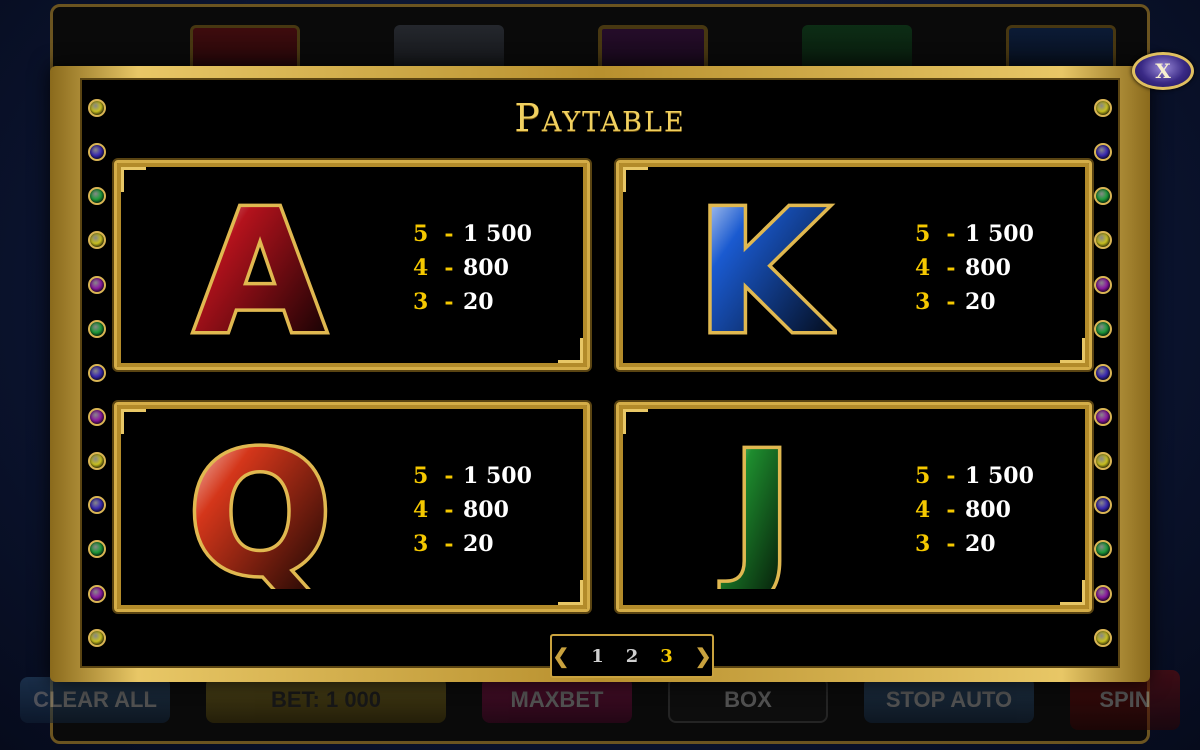  I want to click on paytable-card: K5-1 500 4-800 3-20, so click(854, 265).